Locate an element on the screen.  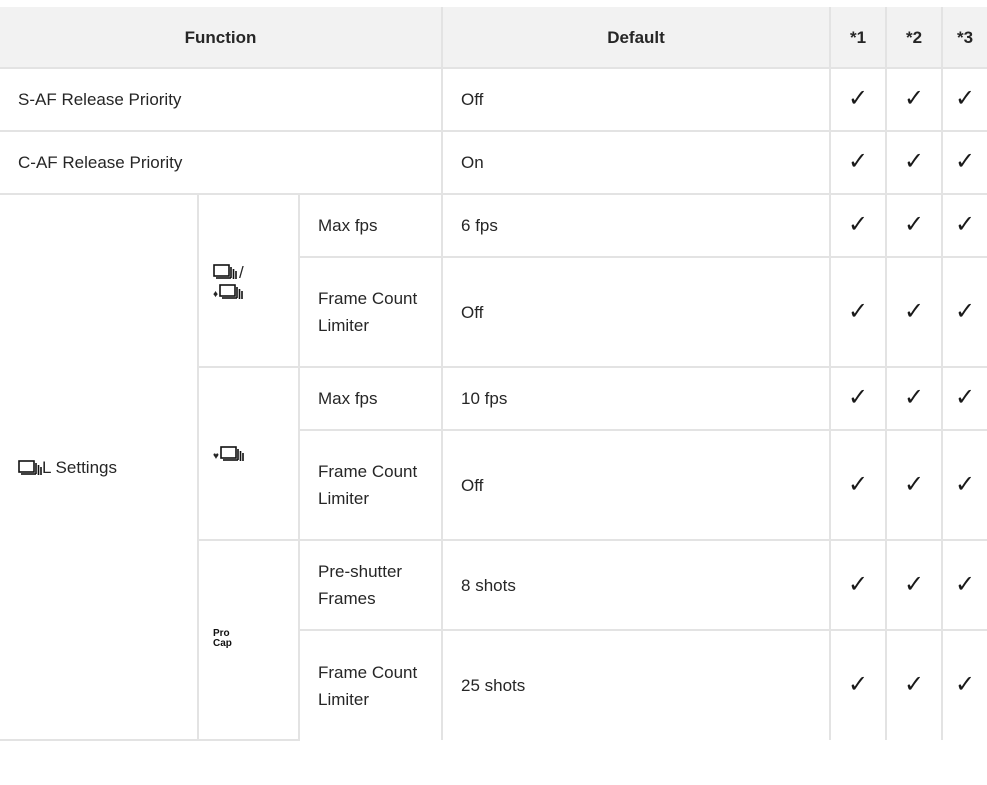
header-default: Default is located at coordinates (636, 38).